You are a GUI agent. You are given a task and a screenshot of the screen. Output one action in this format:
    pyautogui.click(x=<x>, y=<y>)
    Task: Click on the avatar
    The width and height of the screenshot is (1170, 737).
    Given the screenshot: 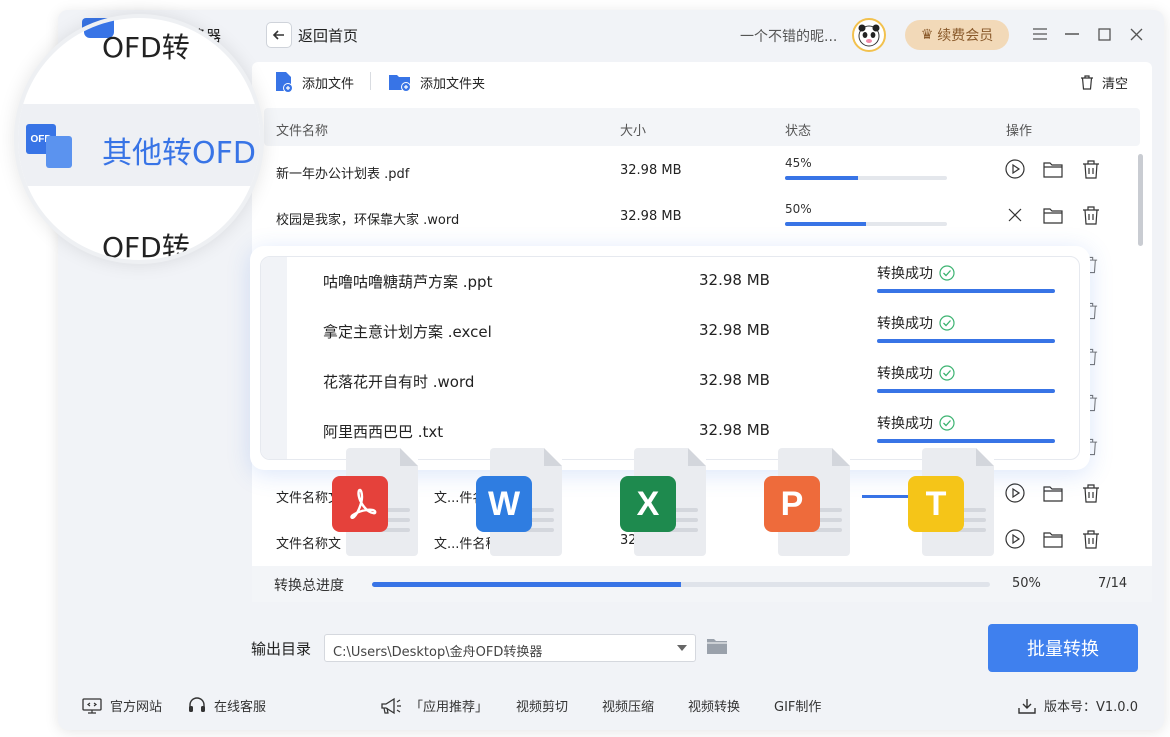 What is the action you would take?
    pyautogui.click(x=869, y=35)
    